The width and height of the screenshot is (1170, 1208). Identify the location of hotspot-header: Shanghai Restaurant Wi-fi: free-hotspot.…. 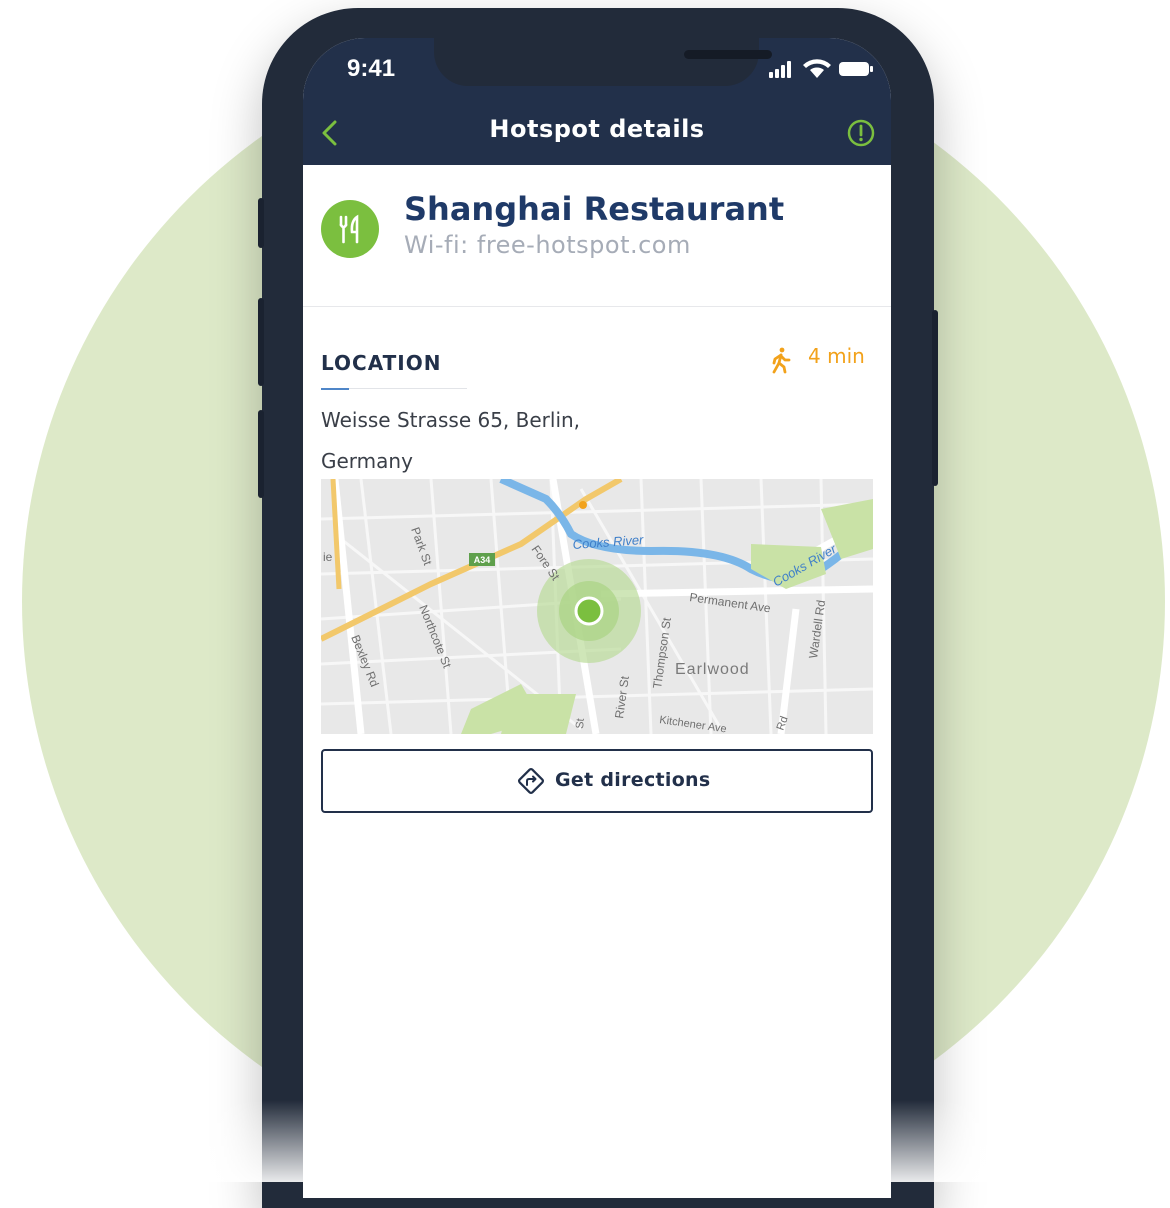
(597, 236).